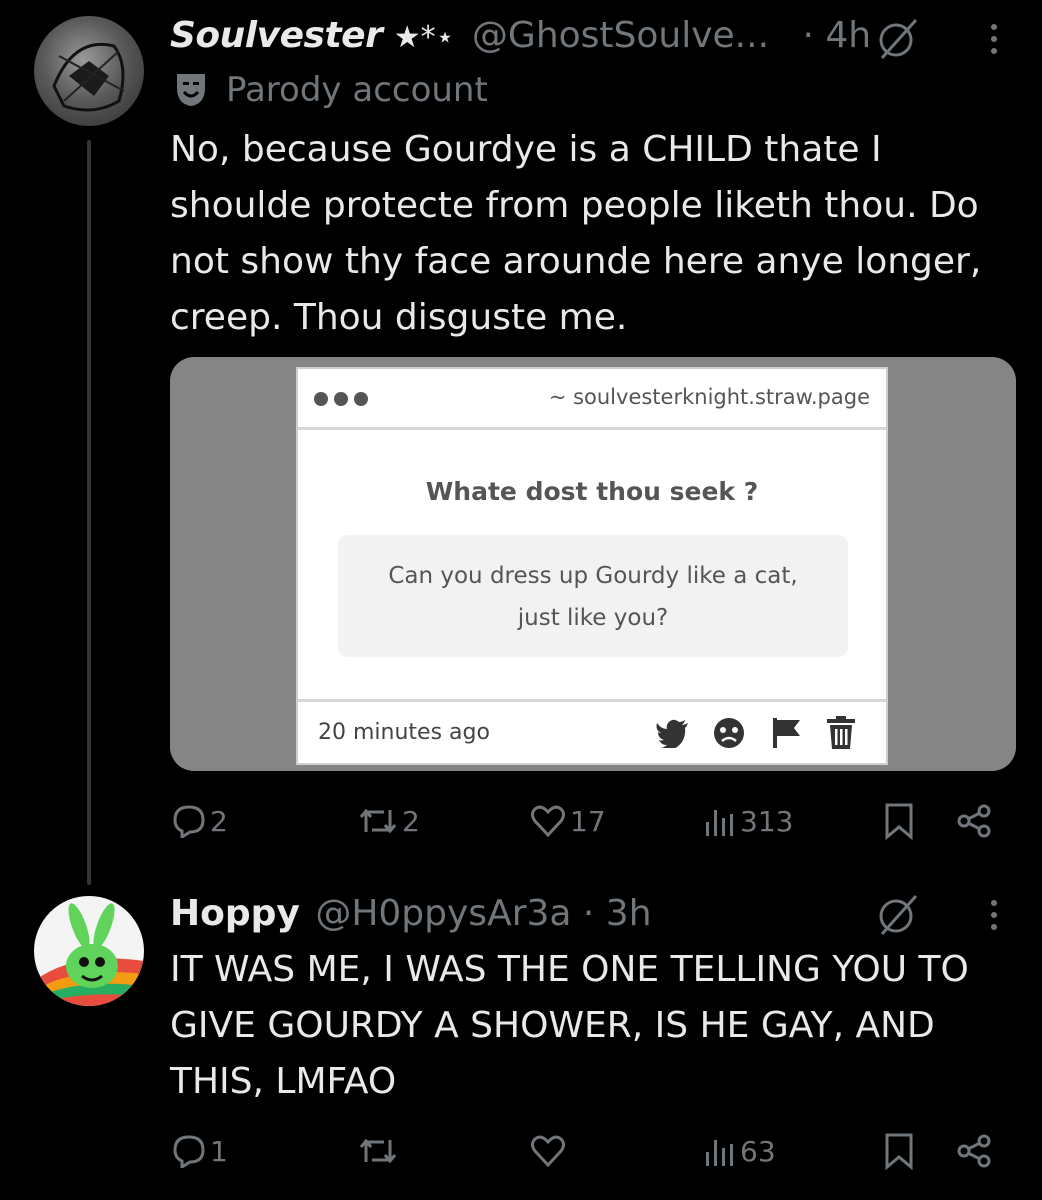 The height and width of the screenshot is (1200, 1042). What do you see at coordinates (593, 576) in the screenshot?
I see `card-question-line: Can you dress up Gourdy like a cat,` at bounding box center [593, 576].